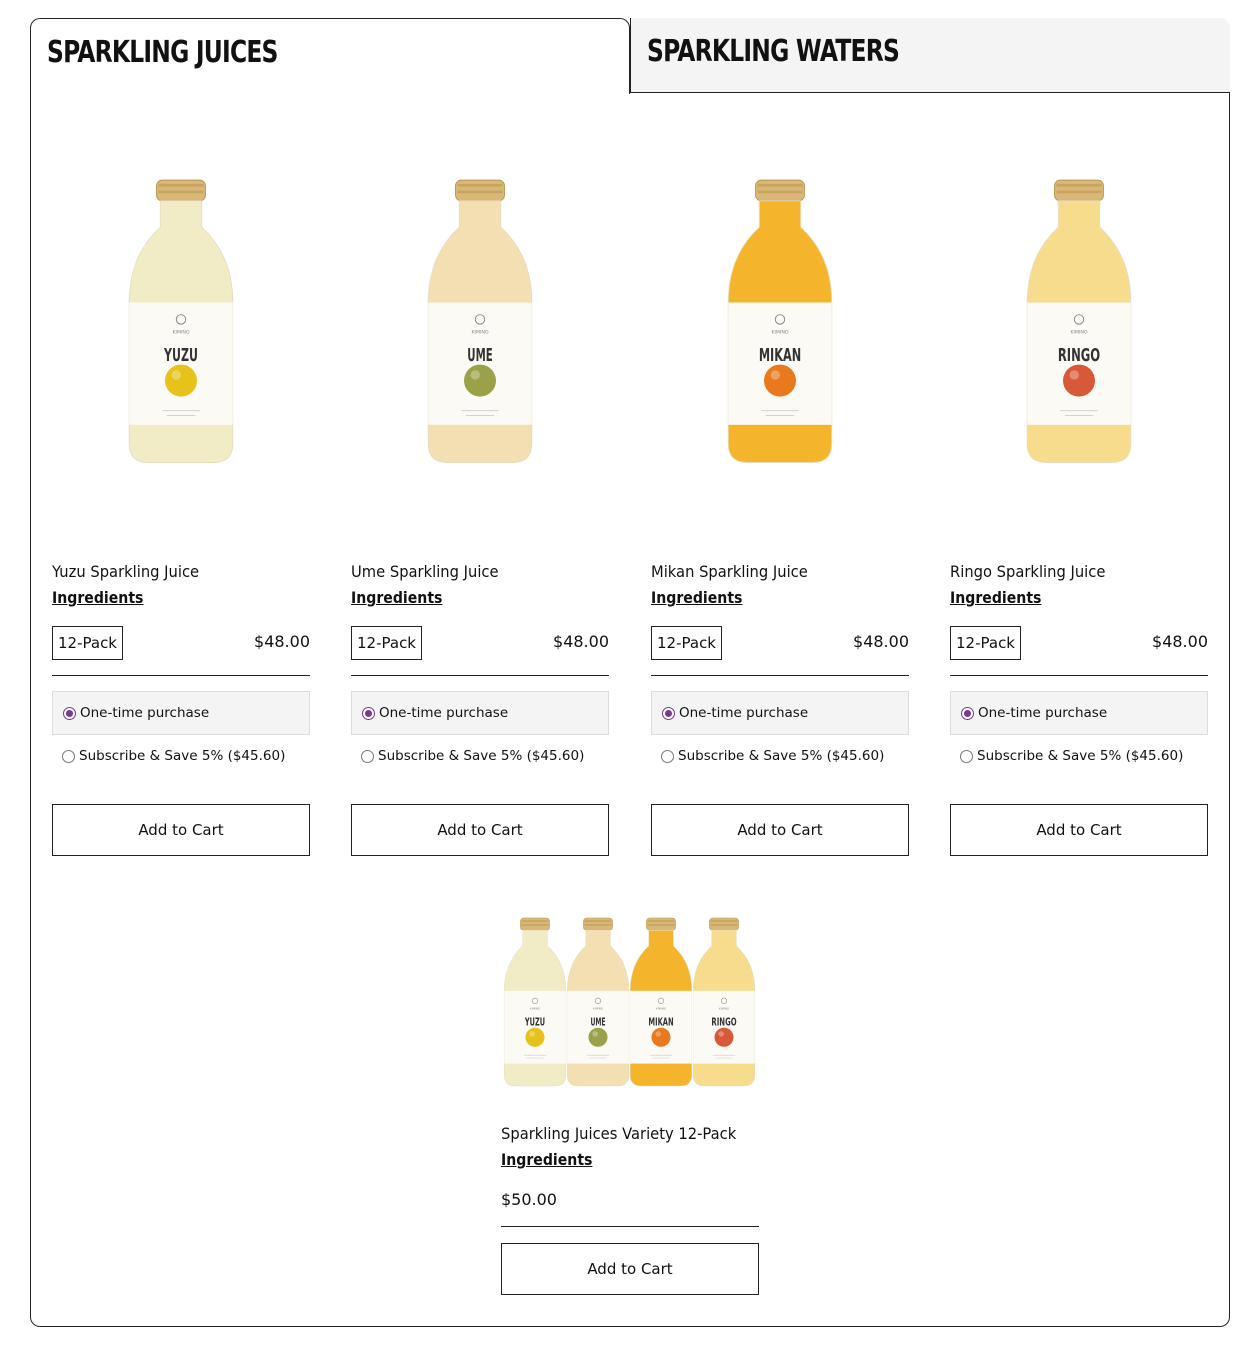 This screenshot has height=1346, width=1258. Describe the element at coordinates (162, 52) in the screenshot. I see `tab-sparkling-juices-label: SPARKLING JUICES` at that location.